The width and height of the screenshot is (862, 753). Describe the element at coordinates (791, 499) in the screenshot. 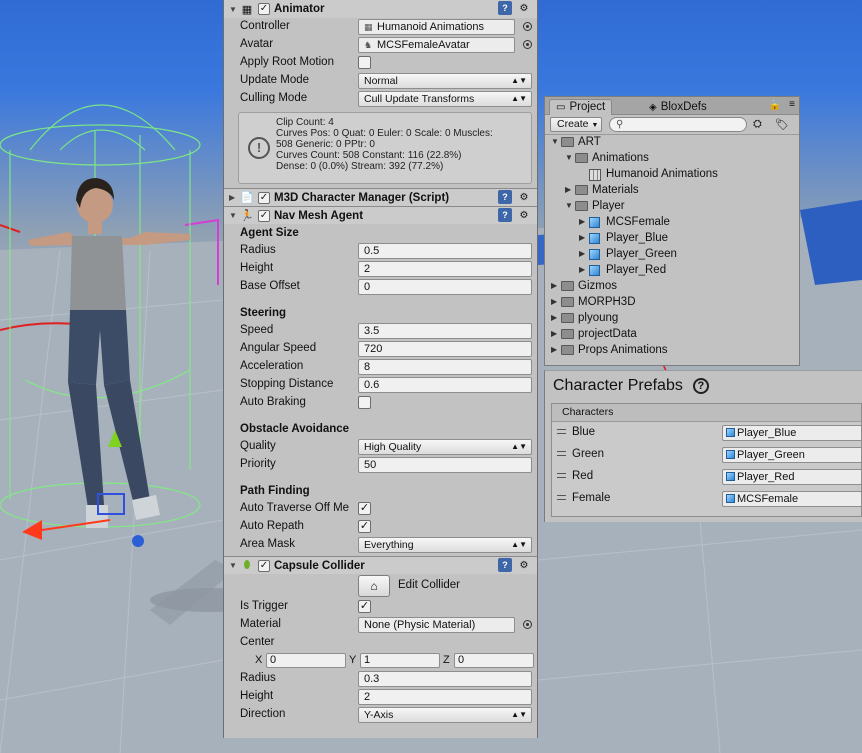

I see `prefab-field: MCSFemale` at that location.